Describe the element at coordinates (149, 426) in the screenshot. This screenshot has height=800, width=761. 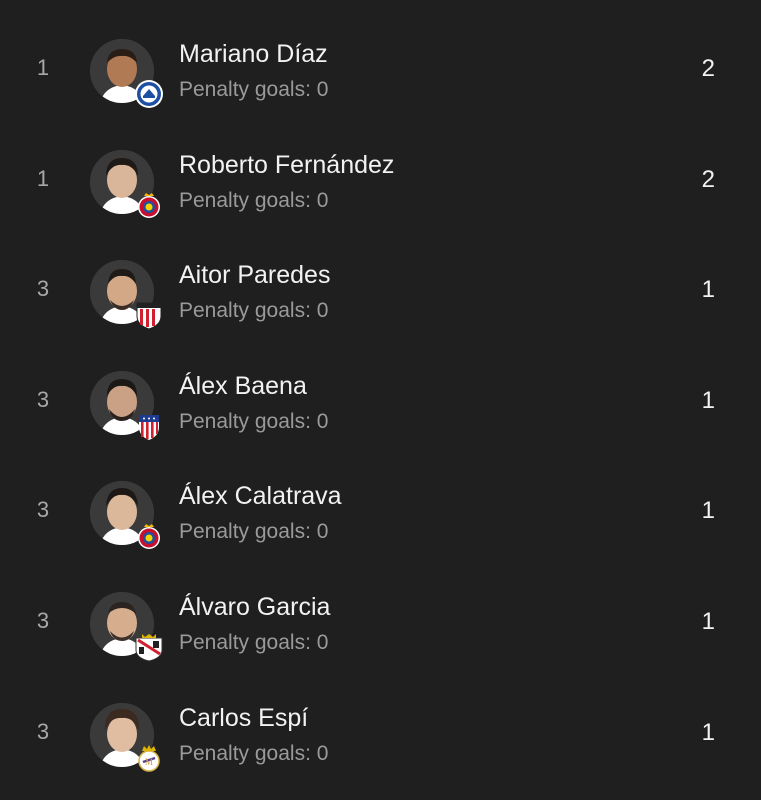
I see `atletico-crest-icon` at that location.